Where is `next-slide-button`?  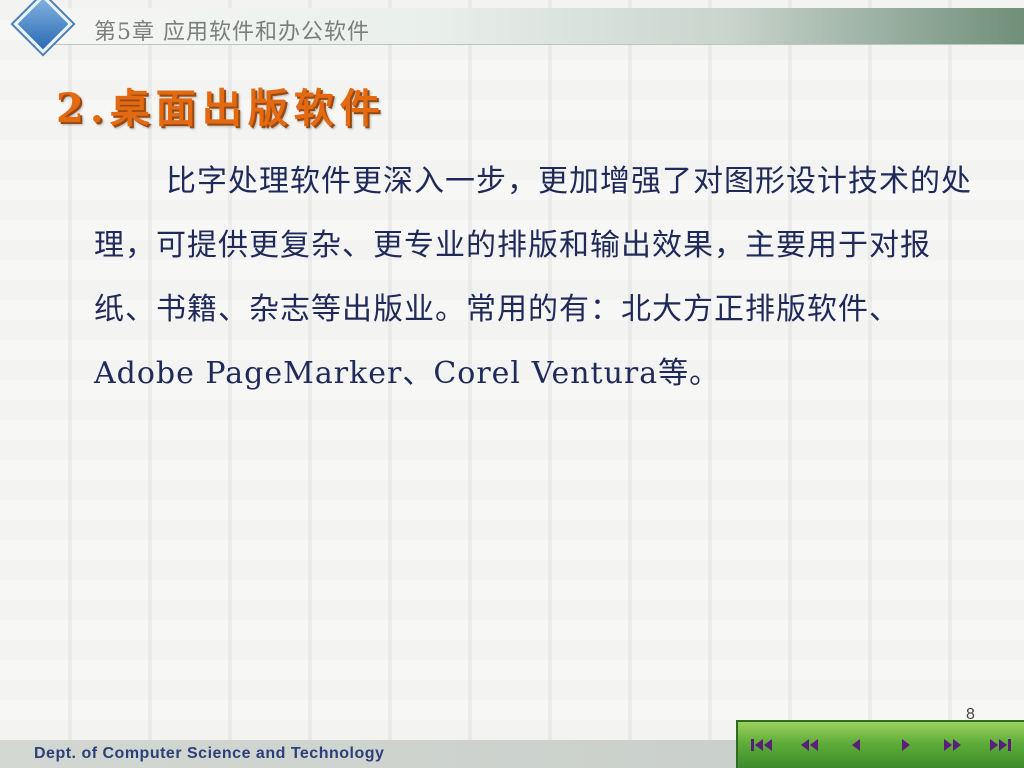
next-slide-button is located at coordinates (906, 745).